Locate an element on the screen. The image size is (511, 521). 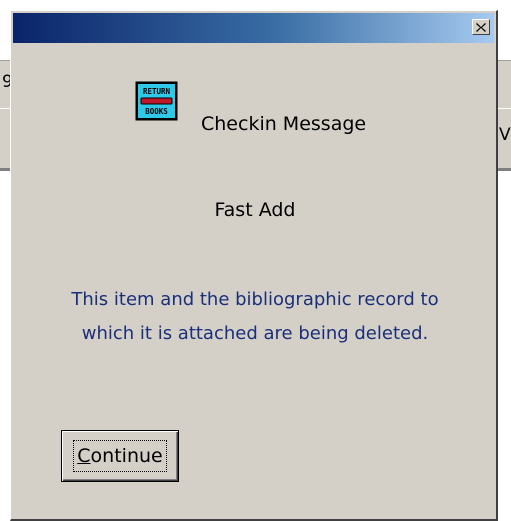
dialog-heading: Checkin Message is located at coordinates (284, 124).